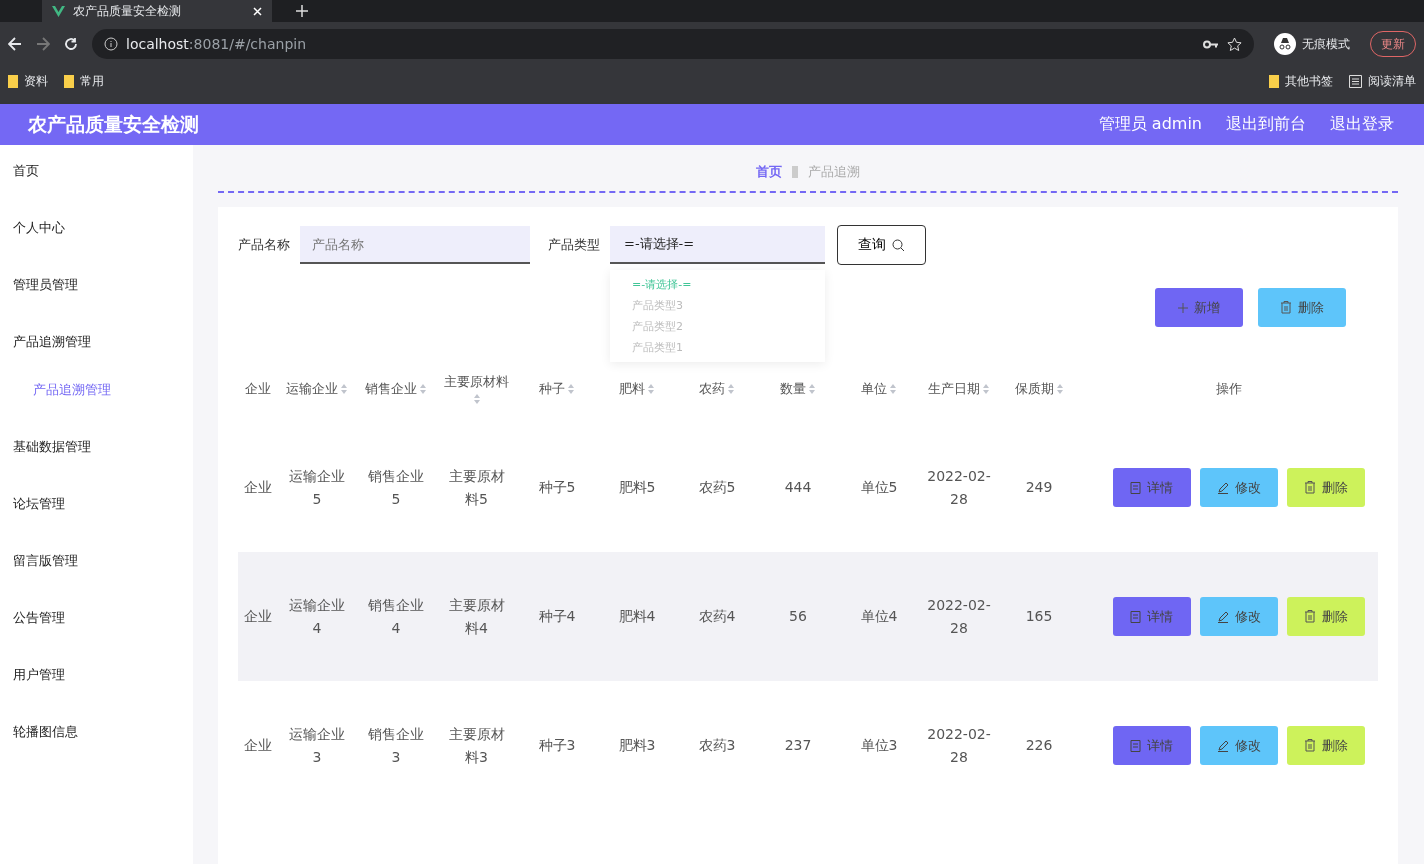 The image size is (1424, 864). I want to click on table-cell-text: 农药3, so click(717, 745).